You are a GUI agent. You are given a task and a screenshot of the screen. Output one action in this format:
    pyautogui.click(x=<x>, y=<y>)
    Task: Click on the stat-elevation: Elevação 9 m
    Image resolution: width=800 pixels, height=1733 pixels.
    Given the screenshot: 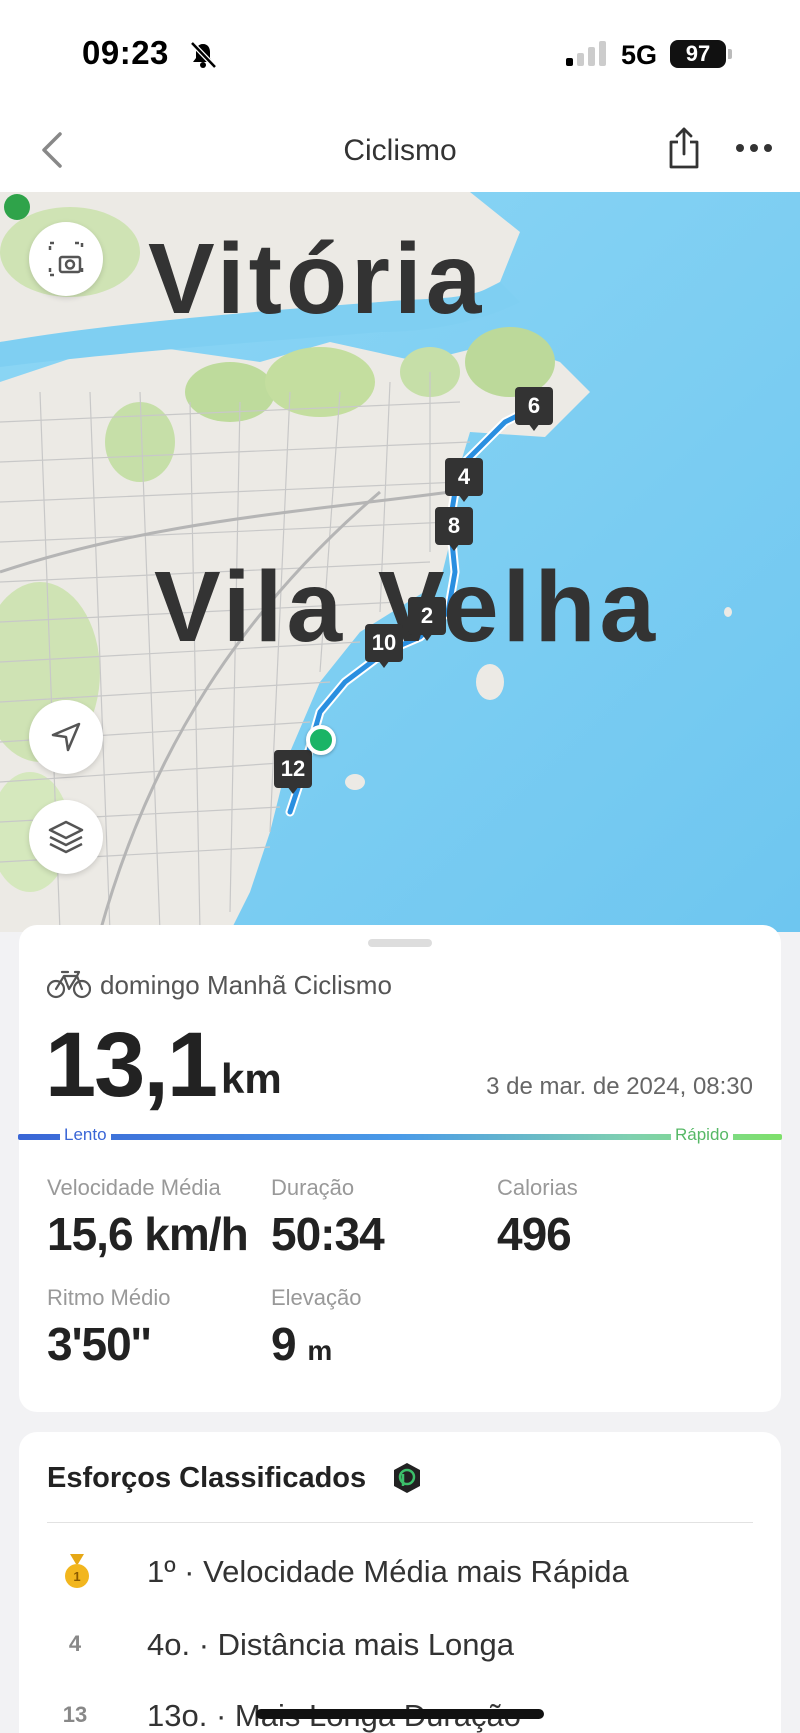 What is the action you would take?
    pyautogui.click(x=316, y=1328)
    